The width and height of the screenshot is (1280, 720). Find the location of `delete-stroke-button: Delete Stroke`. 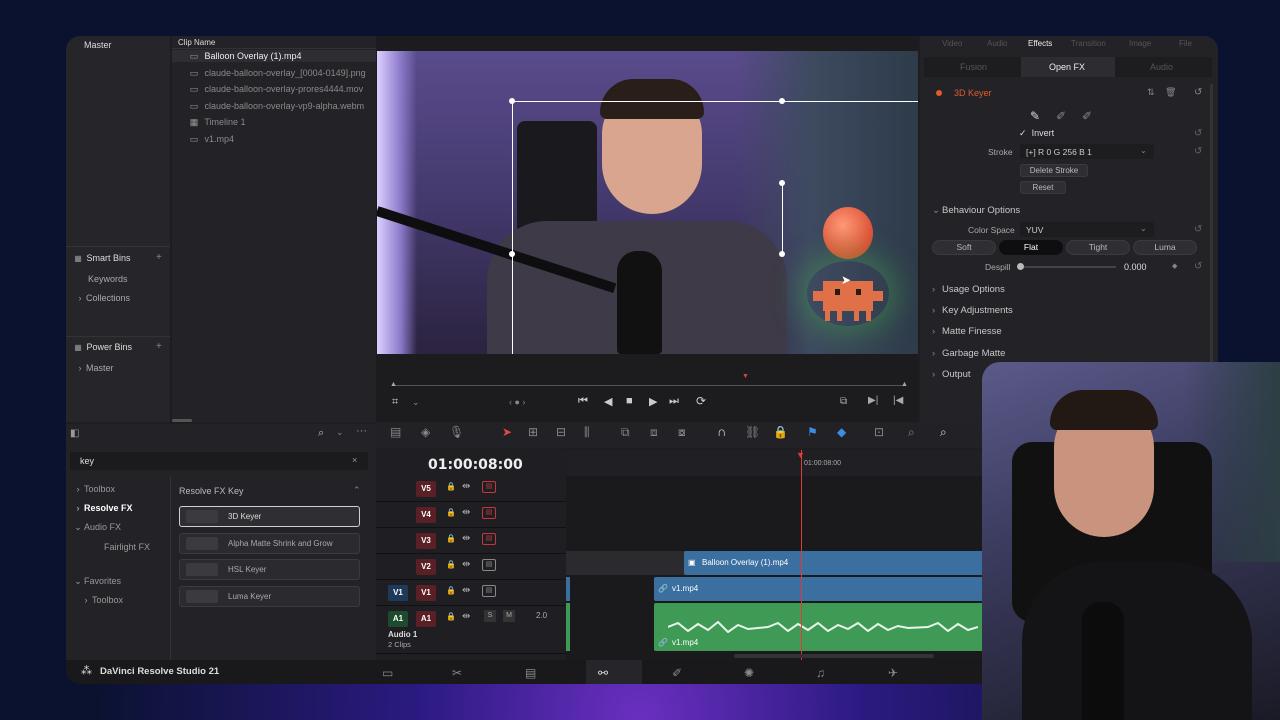

delete-stroke-button: Delete Stroke is located at coordinates (1054, 170).